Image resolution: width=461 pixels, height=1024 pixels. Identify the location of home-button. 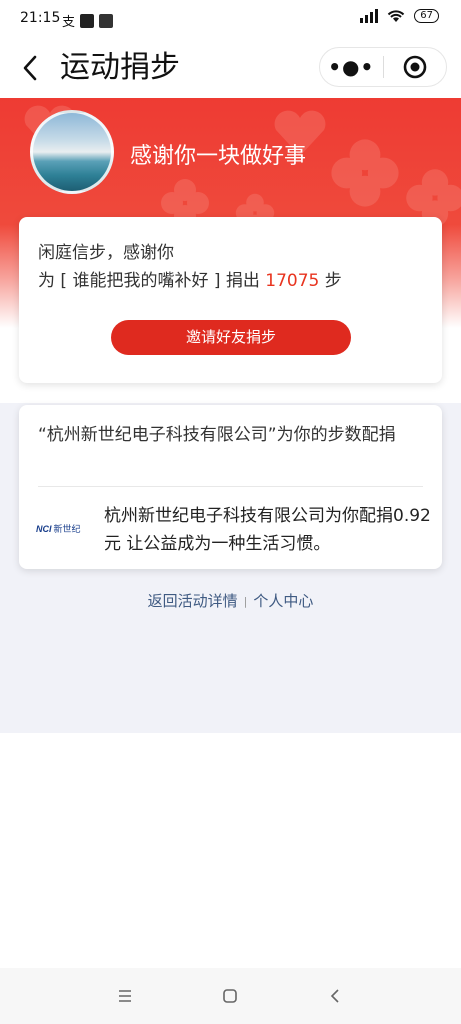
(230, 996).